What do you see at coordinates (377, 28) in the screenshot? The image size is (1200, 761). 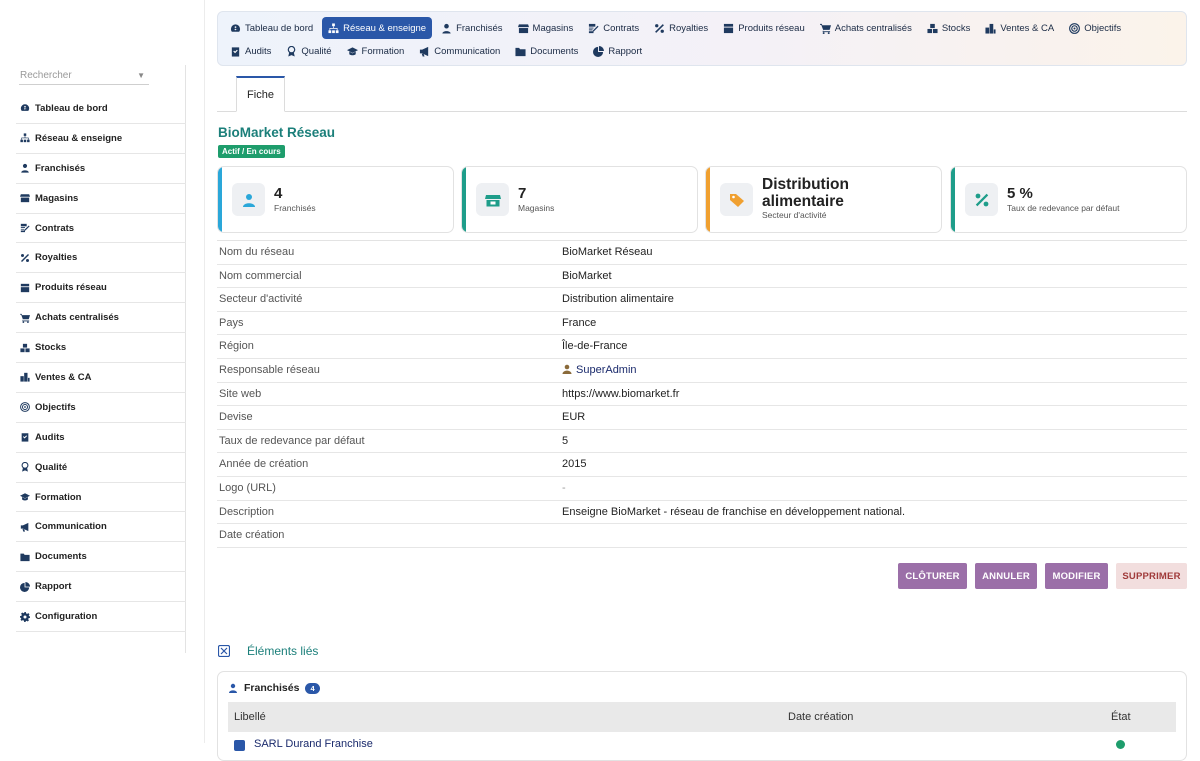 I see `nav-item-reseau-enseigne: Réseau & enseigne` at bounding box center [377, 28].